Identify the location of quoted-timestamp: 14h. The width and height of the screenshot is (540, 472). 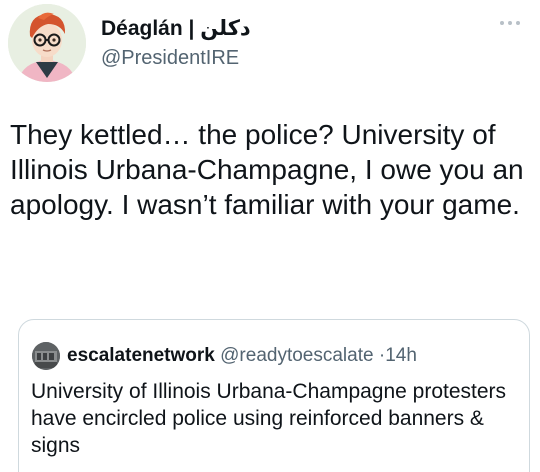
(401, 355).